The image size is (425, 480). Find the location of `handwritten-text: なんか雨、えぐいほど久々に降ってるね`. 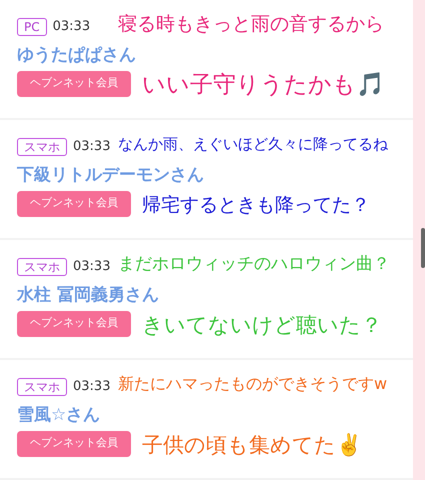

handwritten-text: なんか雨、えぐいほど久々に降ってるね is located at coordinates (253, 144).